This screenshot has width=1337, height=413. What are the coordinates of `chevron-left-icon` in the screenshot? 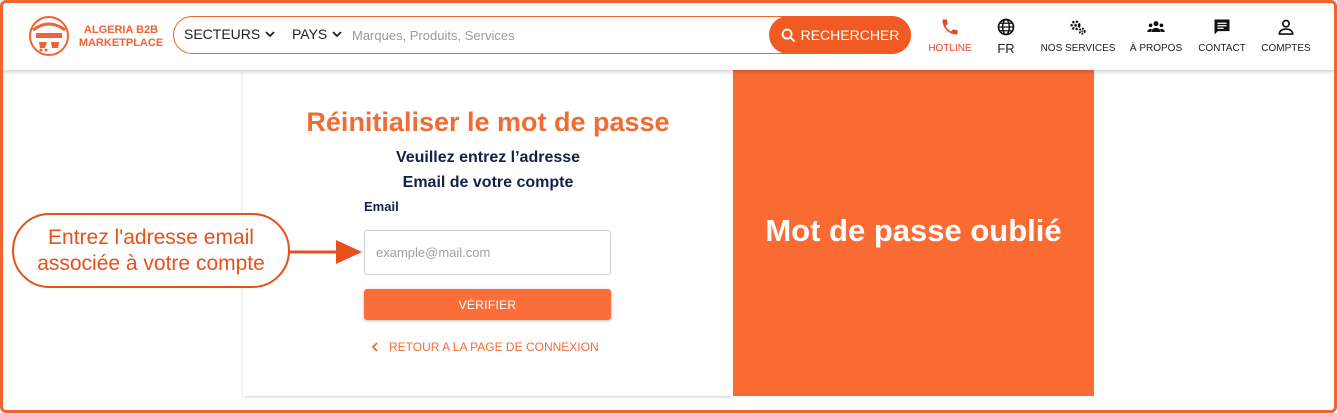 It's located at (374, 347).